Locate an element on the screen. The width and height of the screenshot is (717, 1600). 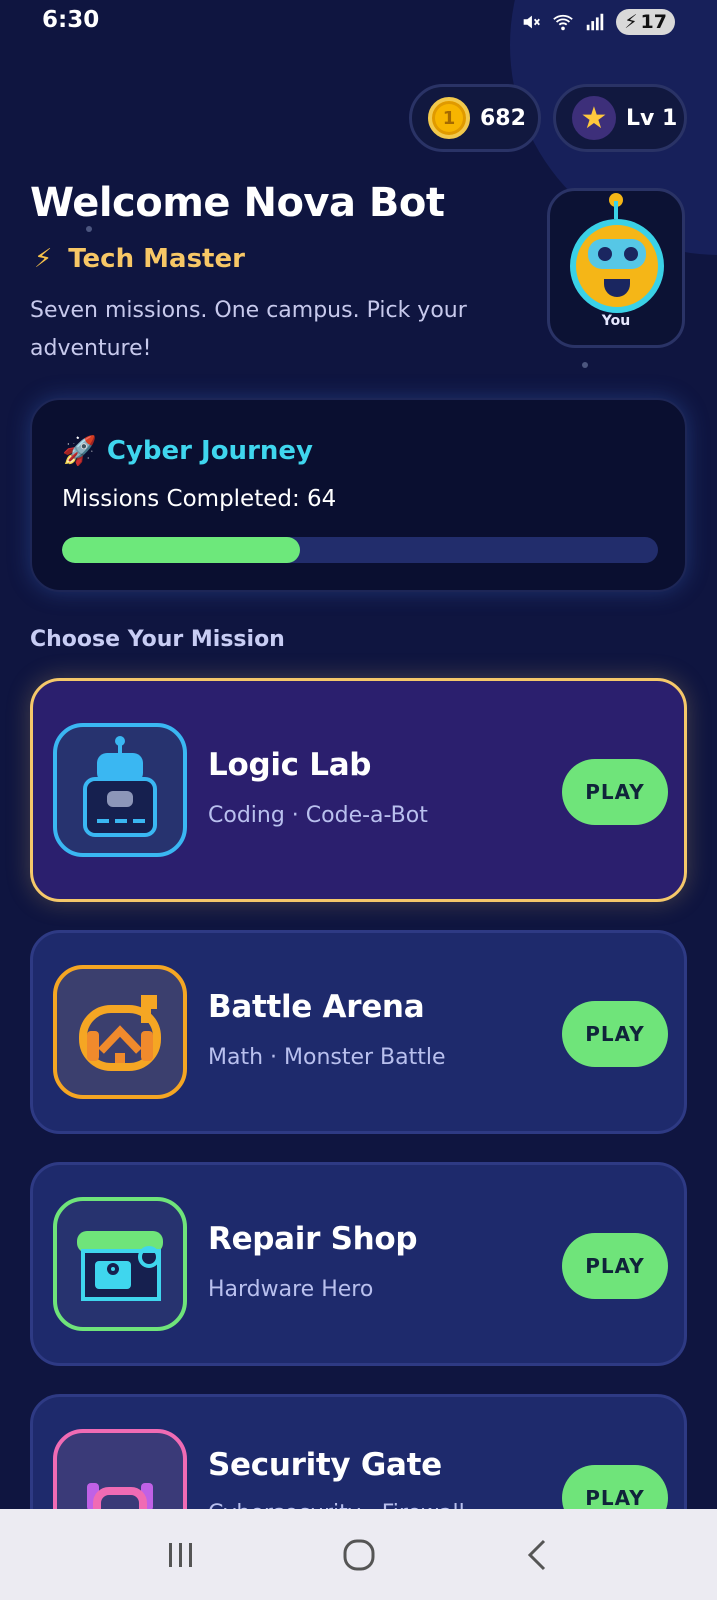
repair-icon is located at coordinates (120, 1264).